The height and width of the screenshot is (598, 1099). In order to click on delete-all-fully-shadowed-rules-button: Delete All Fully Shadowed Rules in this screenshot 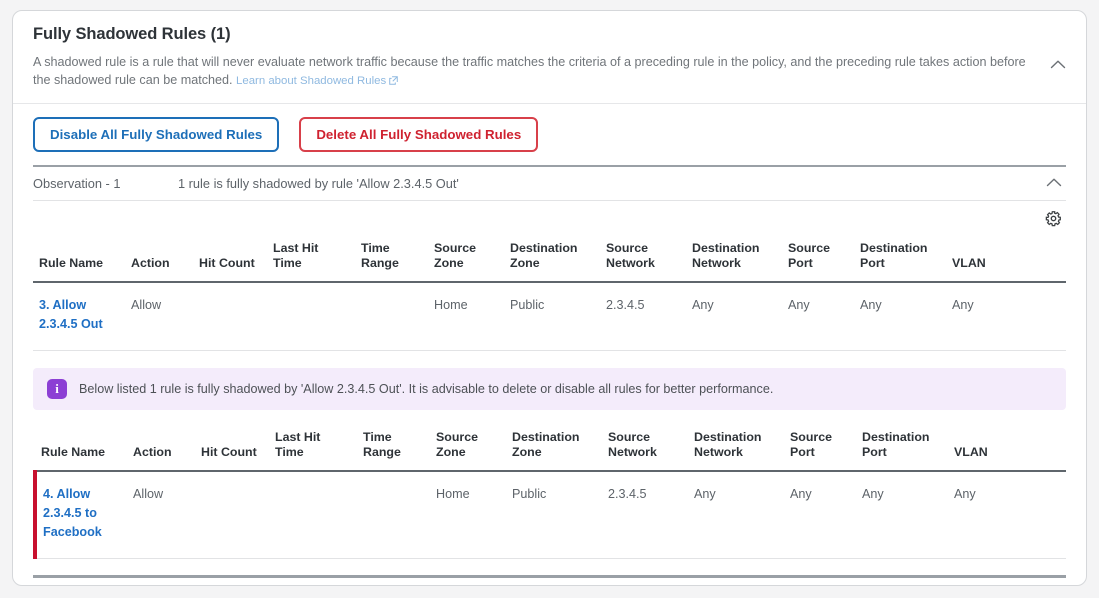, I will do `click(419, 134)`.